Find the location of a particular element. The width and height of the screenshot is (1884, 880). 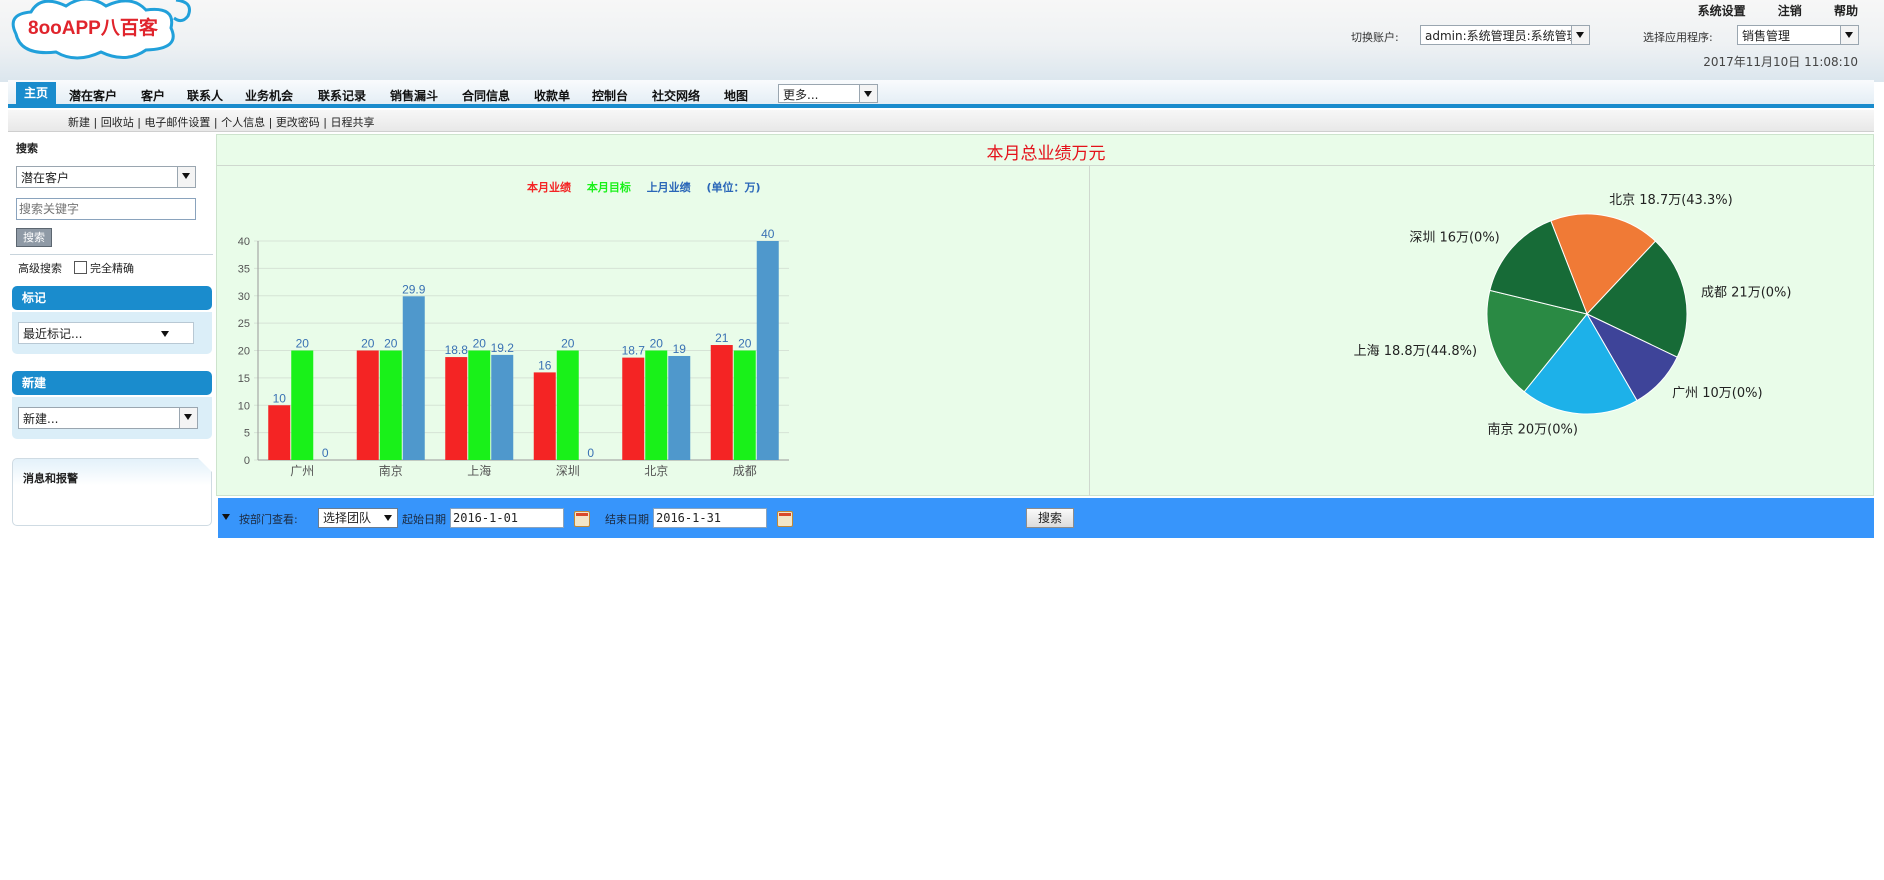

data-label: 10 is located at coordinates (280, 398).